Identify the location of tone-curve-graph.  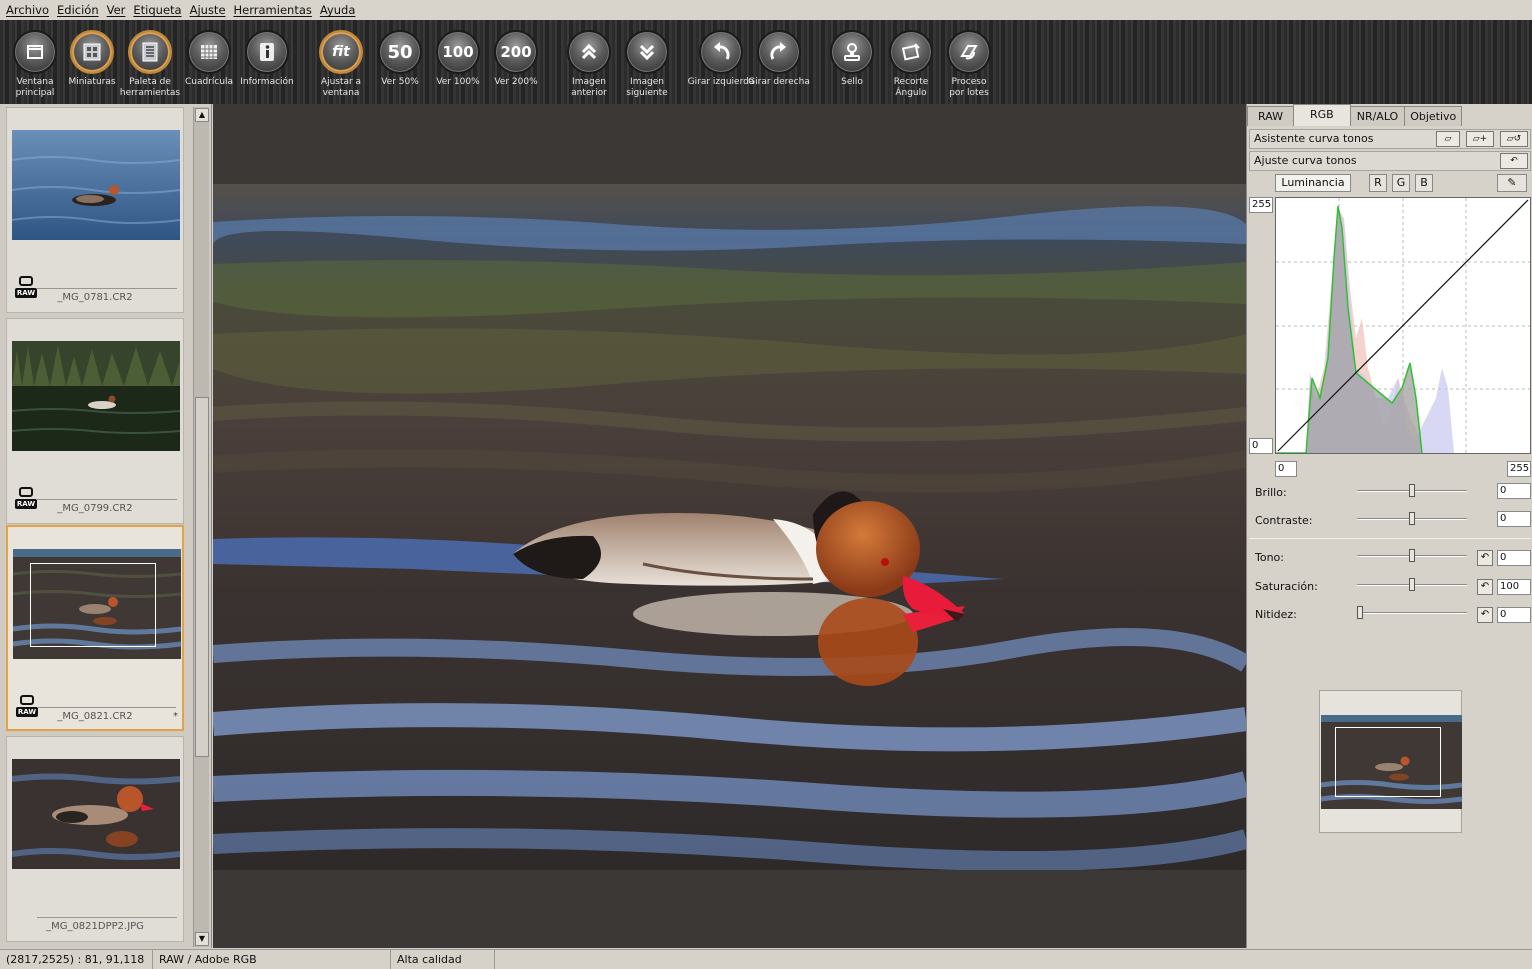
(1403, 325).